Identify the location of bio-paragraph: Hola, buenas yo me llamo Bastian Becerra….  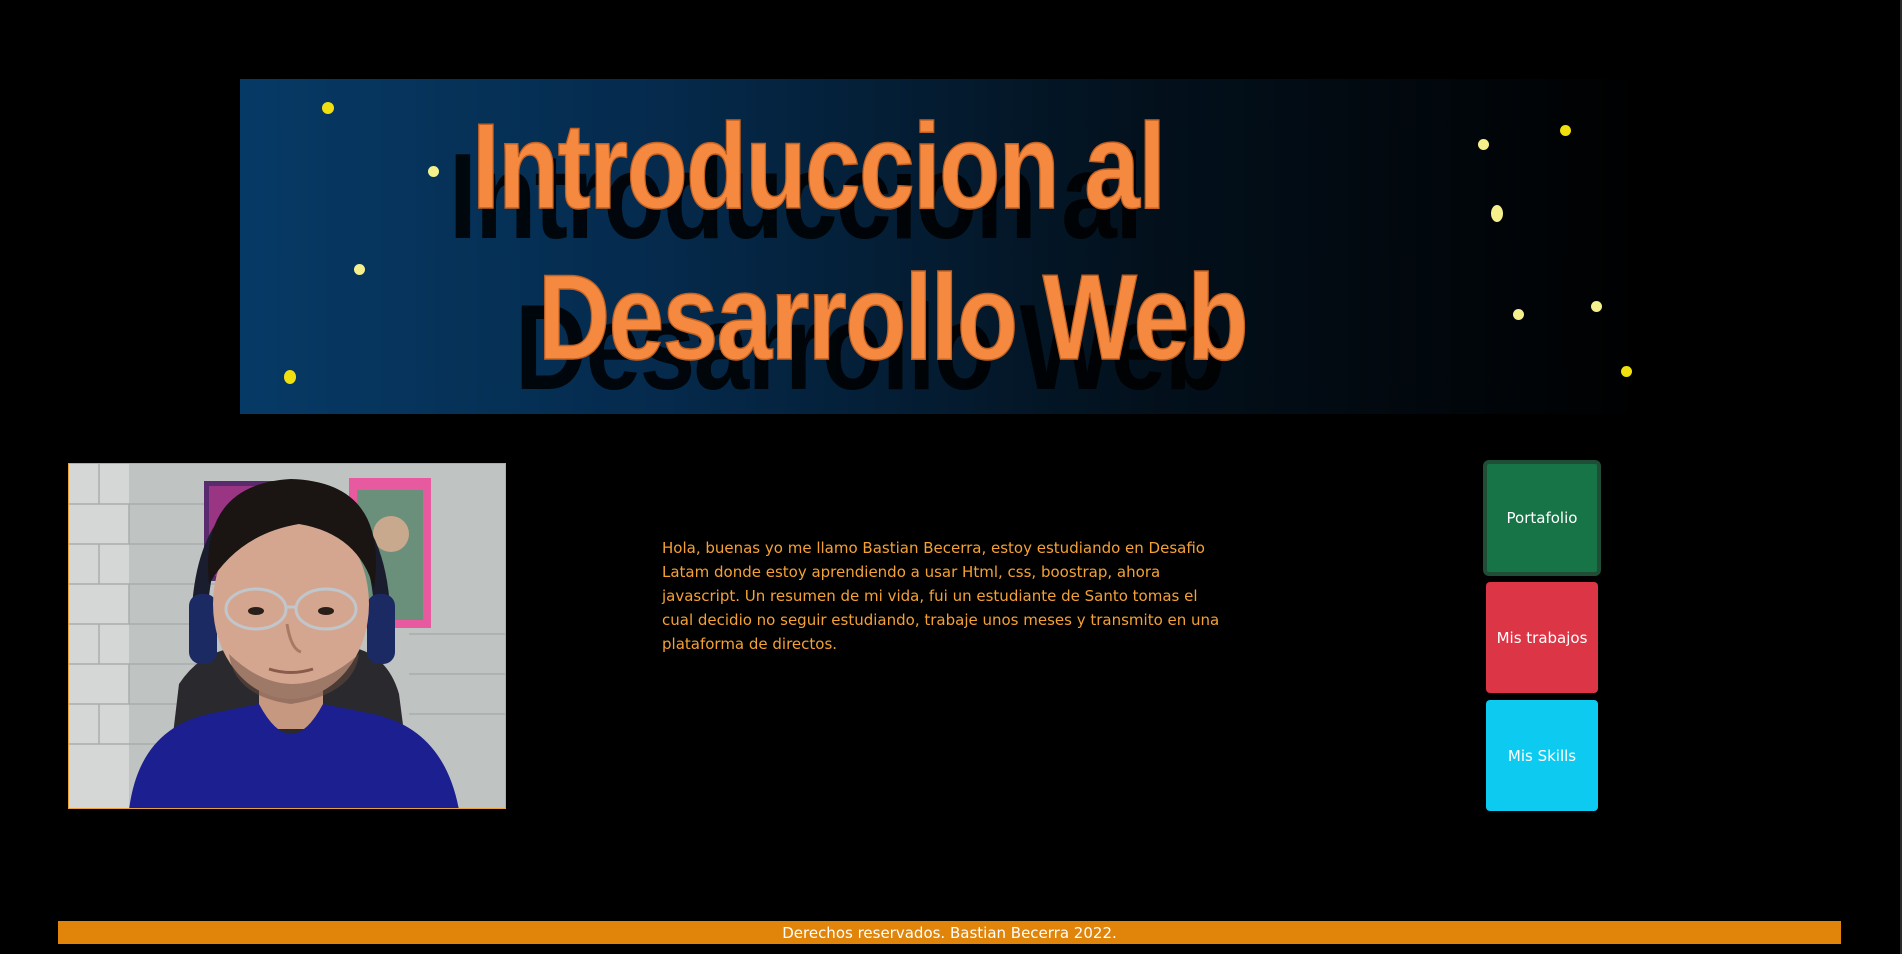
(941, 596).